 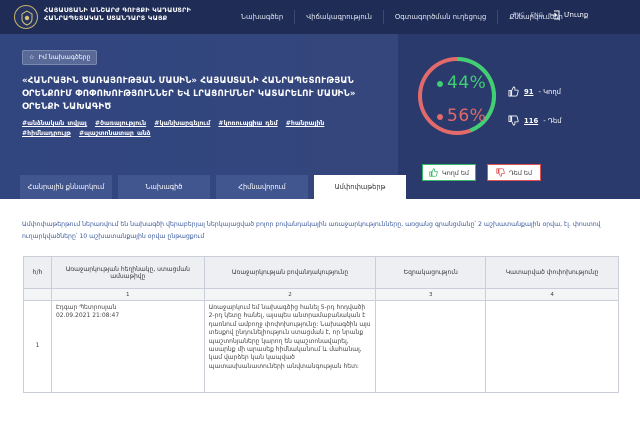 I want to click on lang-ru: РУС, so click(x=518, y=15).